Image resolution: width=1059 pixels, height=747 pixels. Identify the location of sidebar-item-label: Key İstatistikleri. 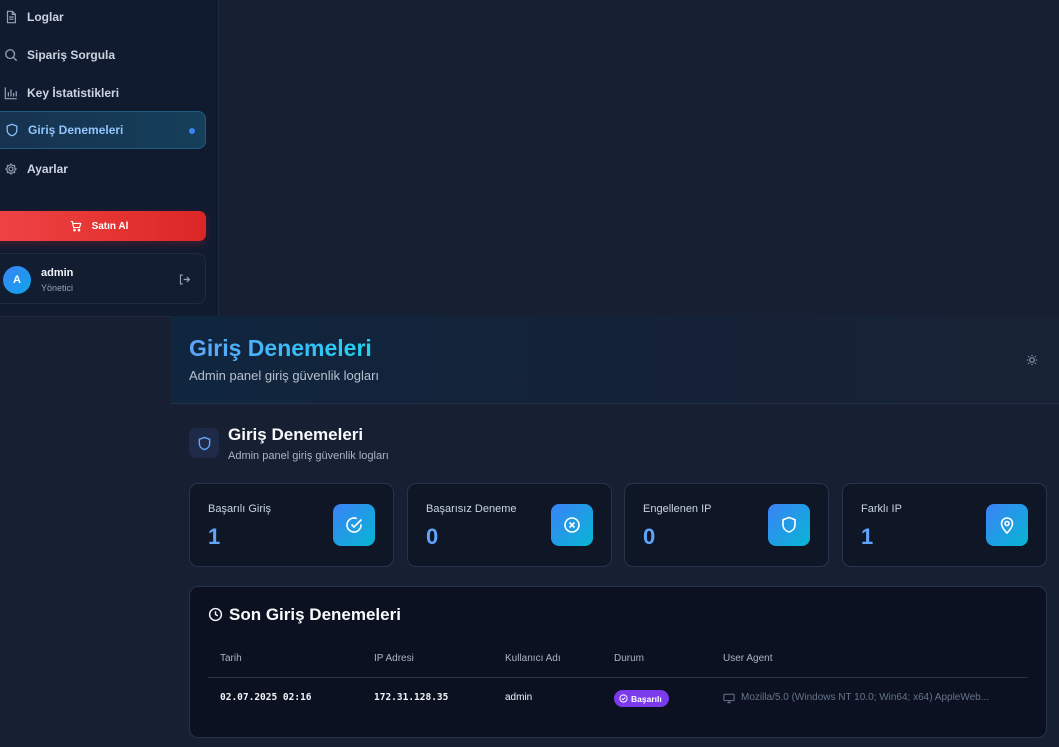
(73, 93).